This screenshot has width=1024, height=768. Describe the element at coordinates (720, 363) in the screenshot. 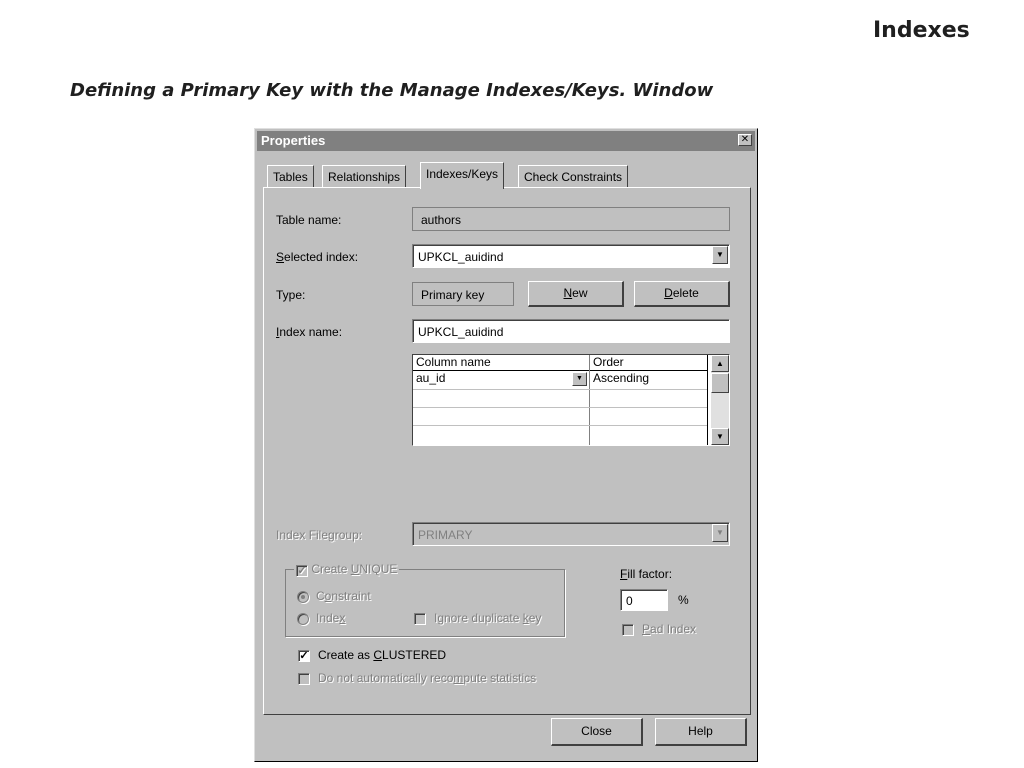

I see `scroll-up-icon: ▲` at that location.